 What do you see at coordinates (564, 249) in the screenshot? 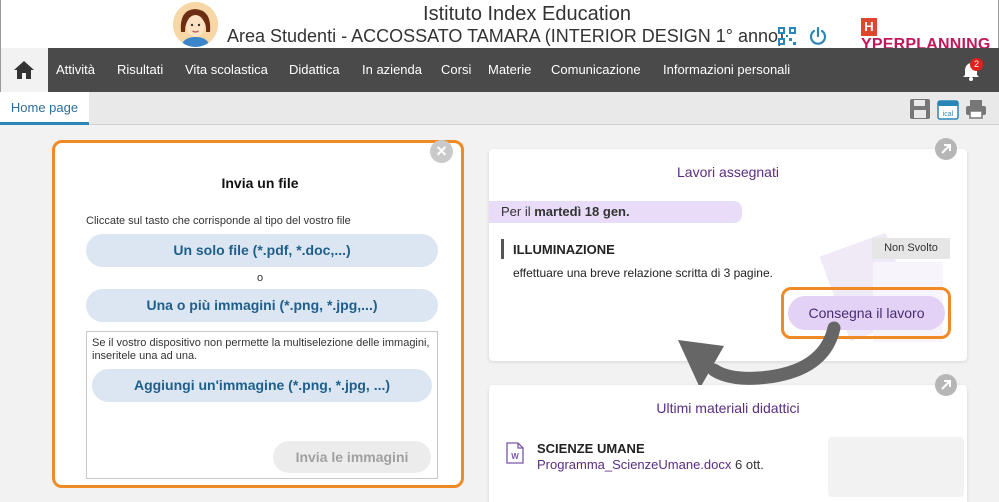
I see `task-subject: ILLUMINAZIONE` at bounding box center [564, 249].